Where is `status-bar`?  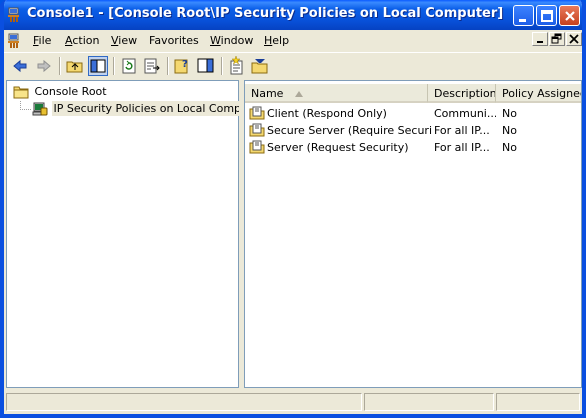 status-bar is located at coordinates (293, 402).